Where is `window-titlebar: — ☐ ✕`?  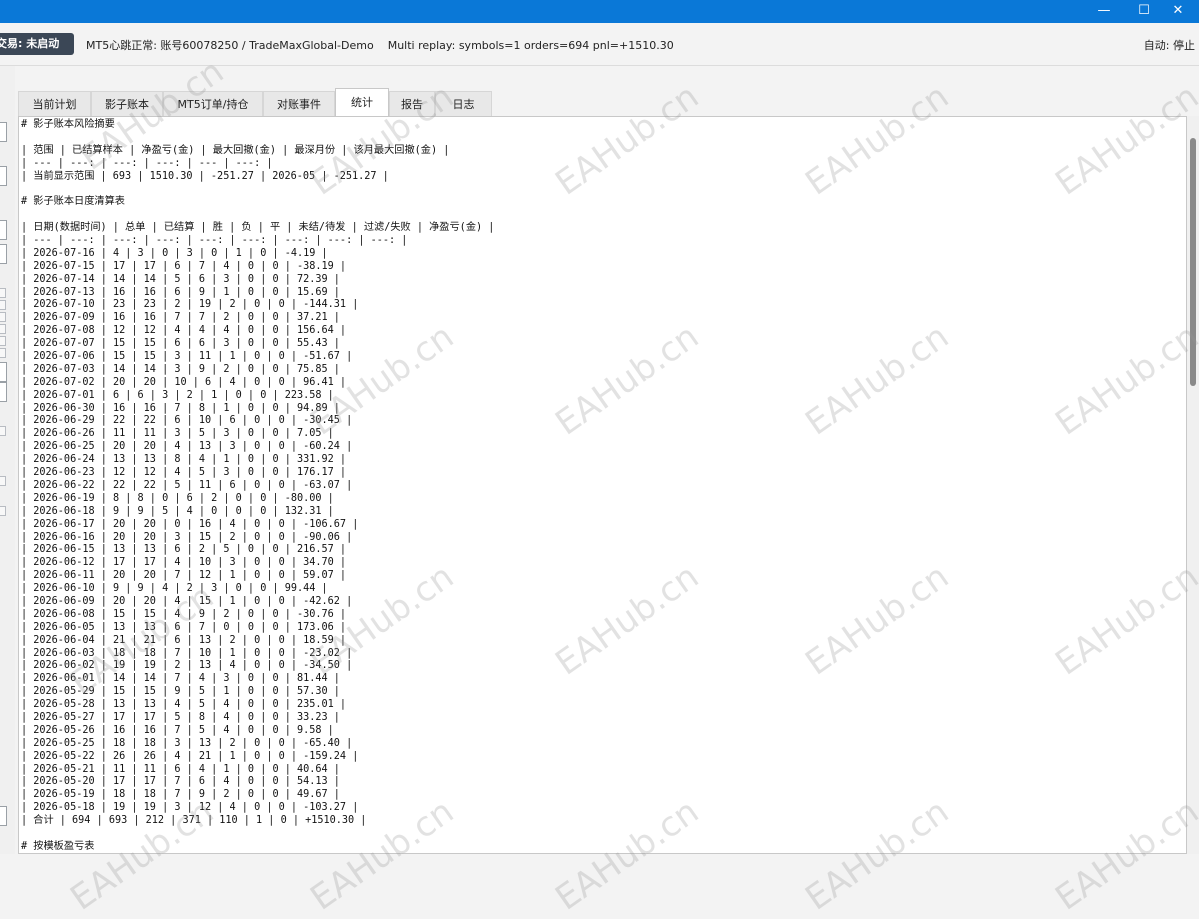 window-titlebar: — ☐ ✕ is located at coordinates (599, 11).